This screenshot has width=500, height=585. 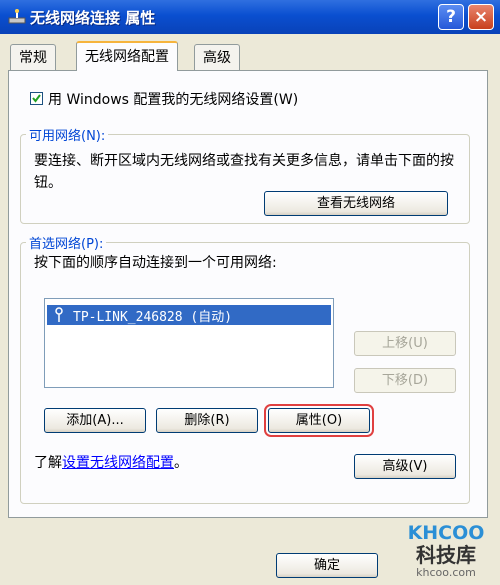 I want to click on watermark-url: khcoo.com, so click(x=446, y=572).